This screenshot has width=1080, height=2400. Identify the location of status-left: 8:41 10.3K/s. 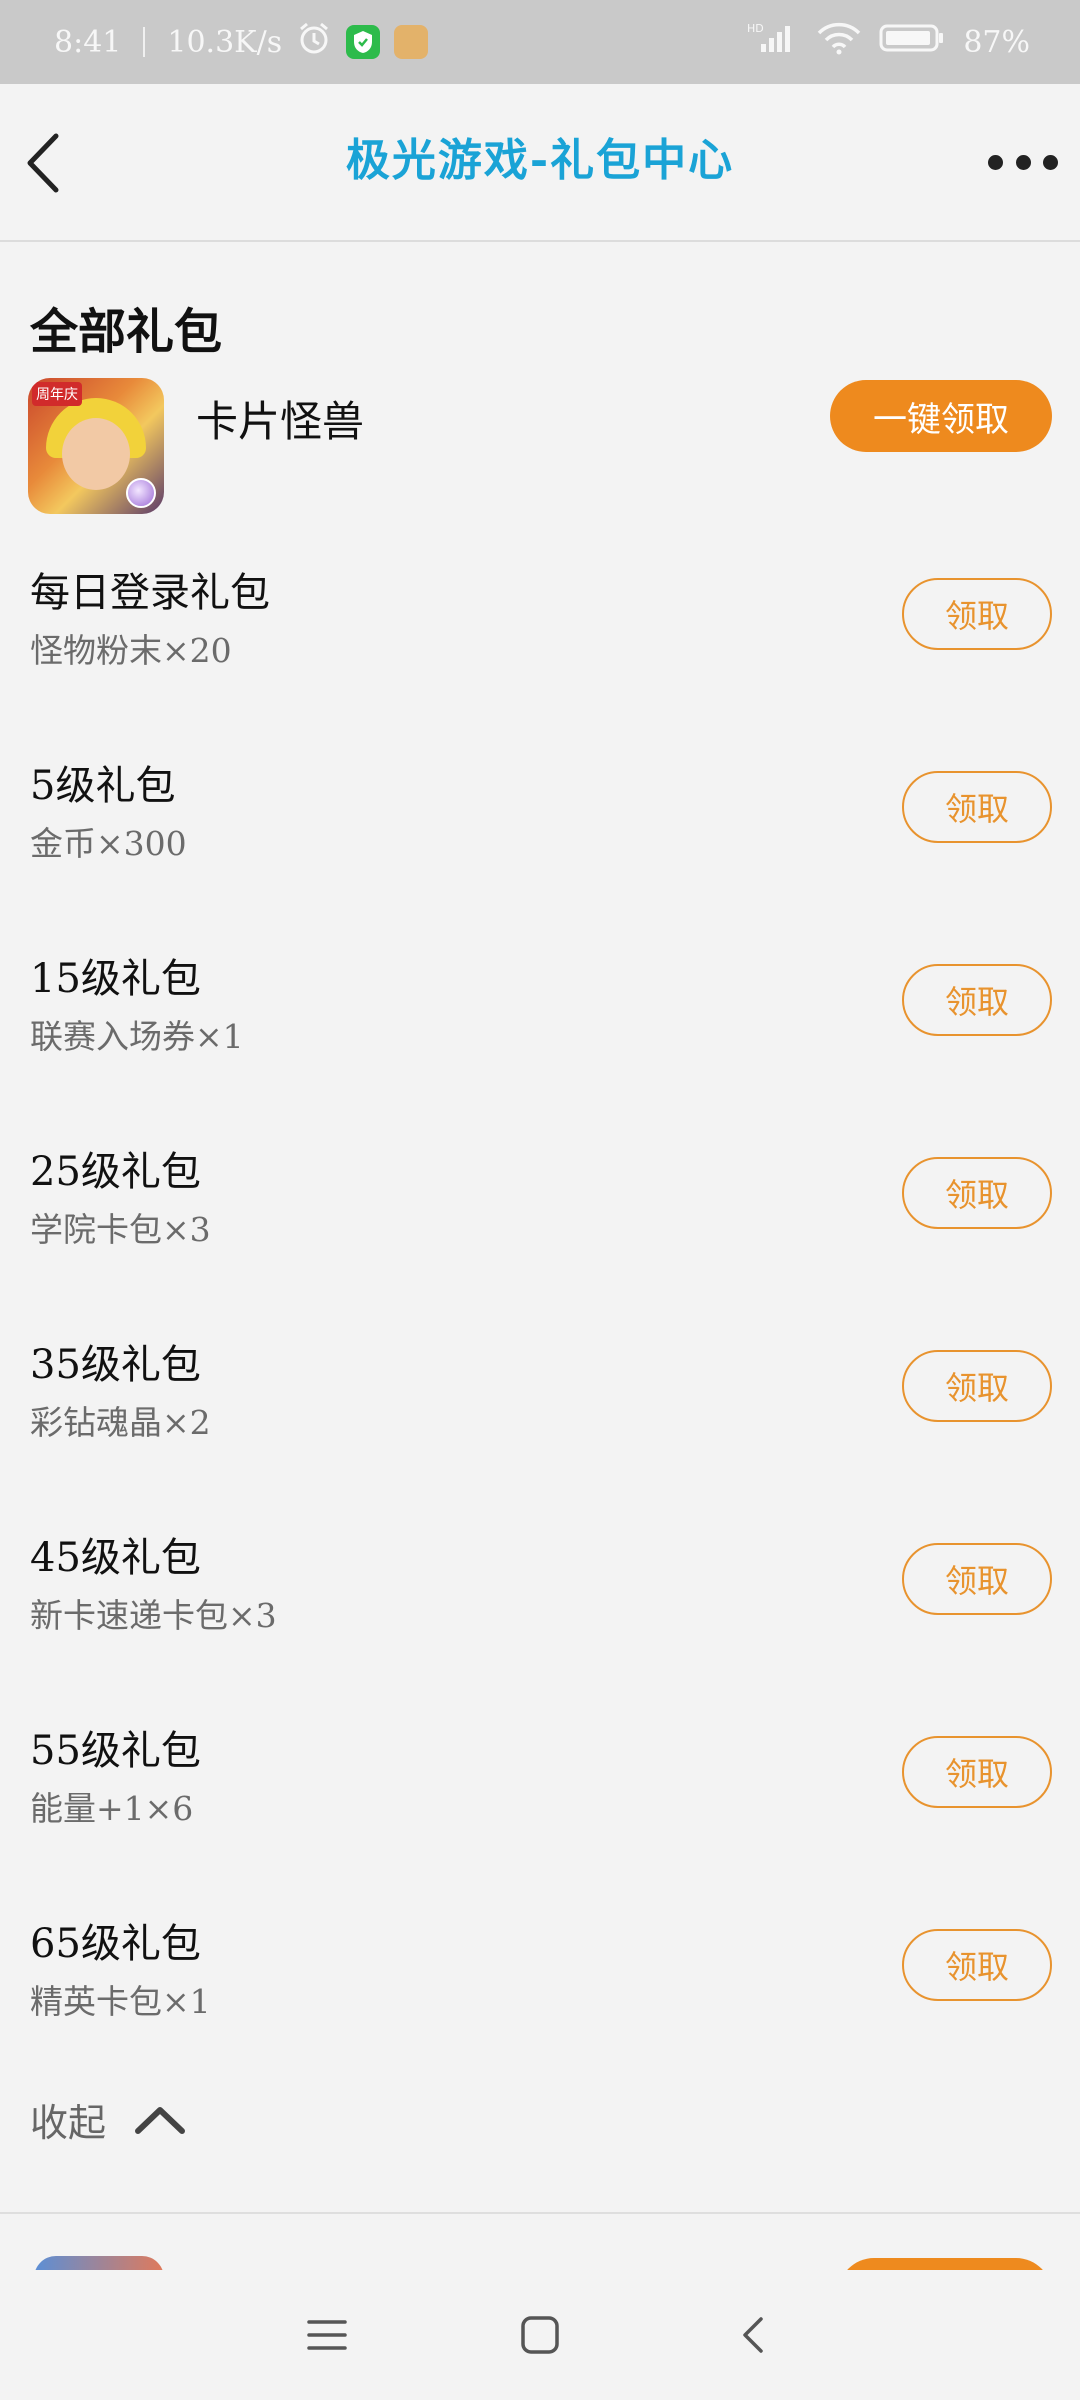
(241, 42).